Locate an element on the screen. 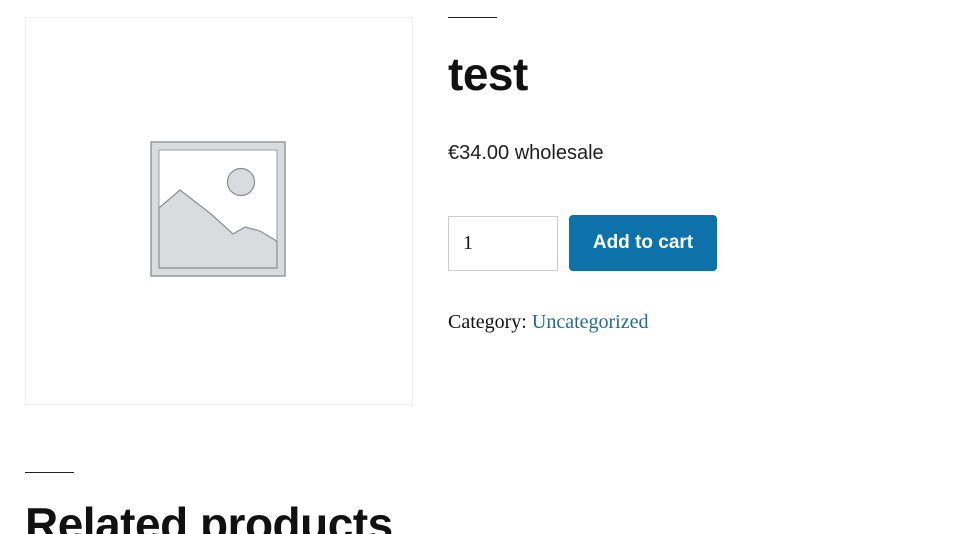 The width and height of the screenshot is (954, 534). related-separator is located at coordinates (49, 472).